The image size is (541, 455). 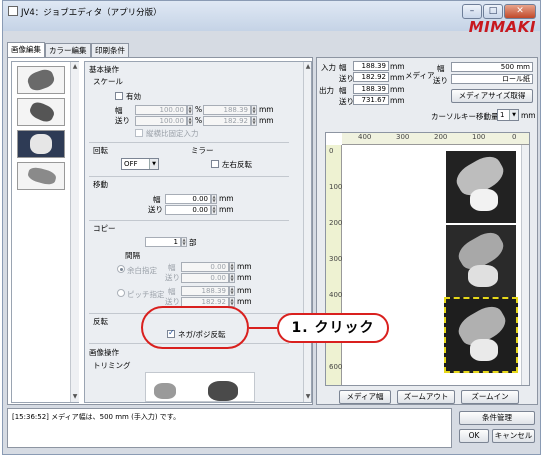 I want to click on media-width-field: 500 mm, so click(x=492, y=67).